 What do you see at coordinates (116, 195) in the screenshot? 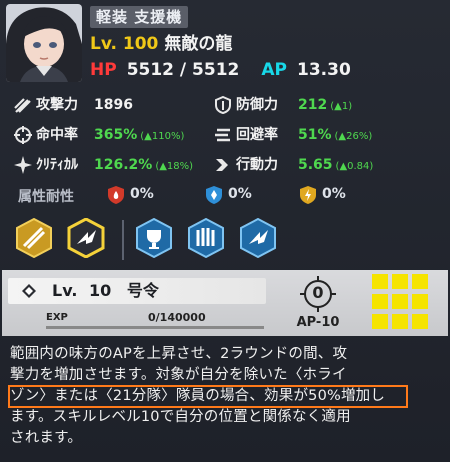
I see `fire-resistance-icon` at bounding box center [116, 195].